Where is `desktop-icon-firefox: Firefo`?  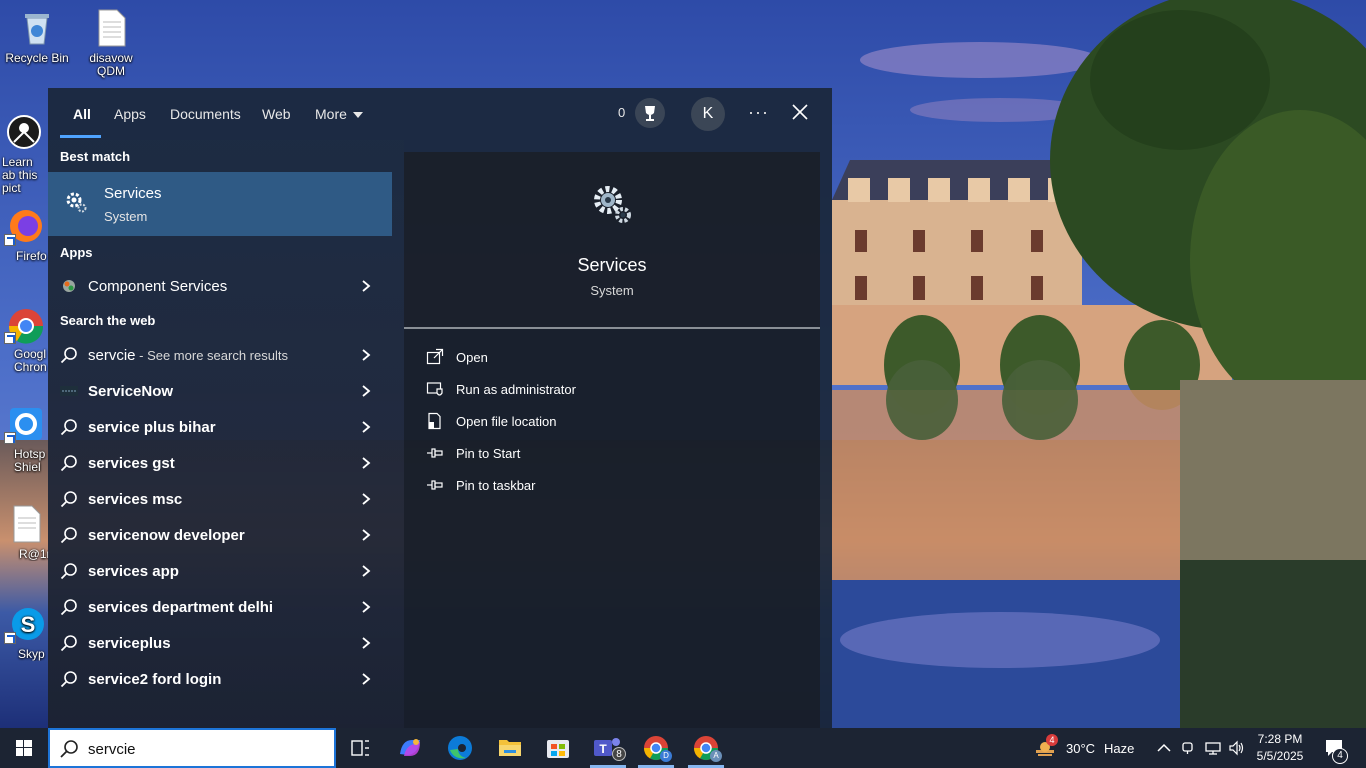
desktop-icon-firefox: Firefo is located at coordinates (25, 234).